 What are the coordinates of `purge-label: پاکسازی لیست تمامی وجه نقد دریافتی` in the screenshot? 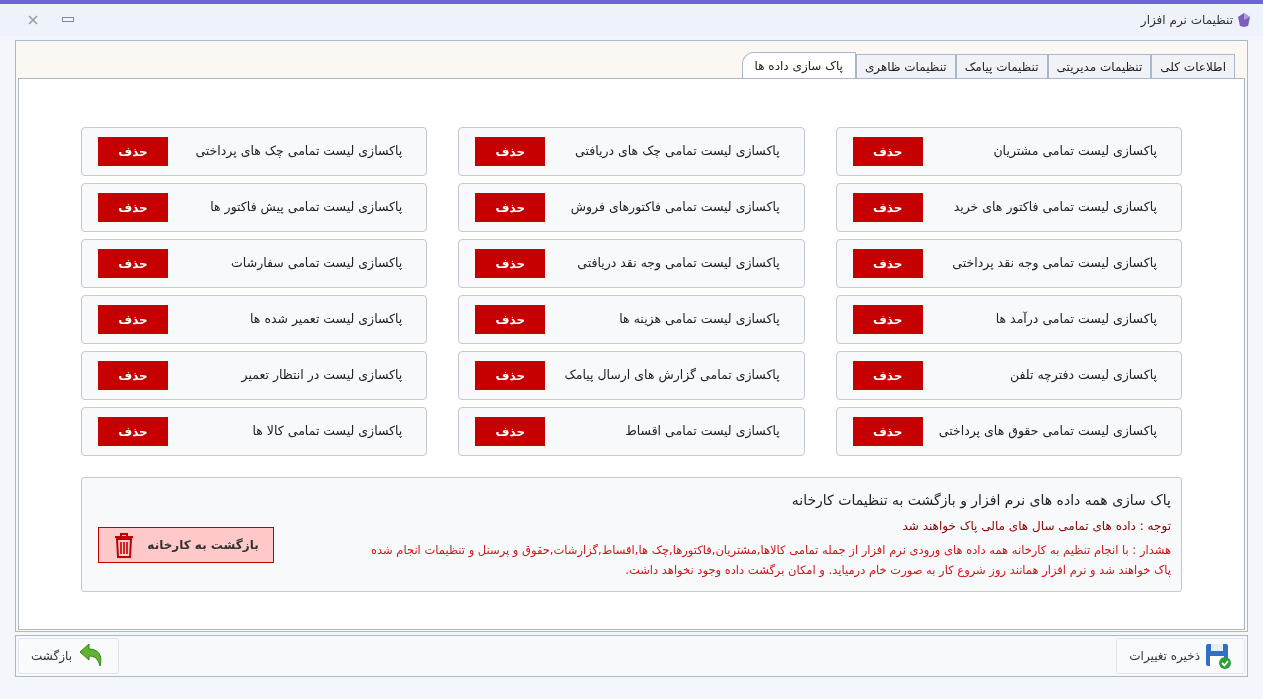 It's located at (678, 263).